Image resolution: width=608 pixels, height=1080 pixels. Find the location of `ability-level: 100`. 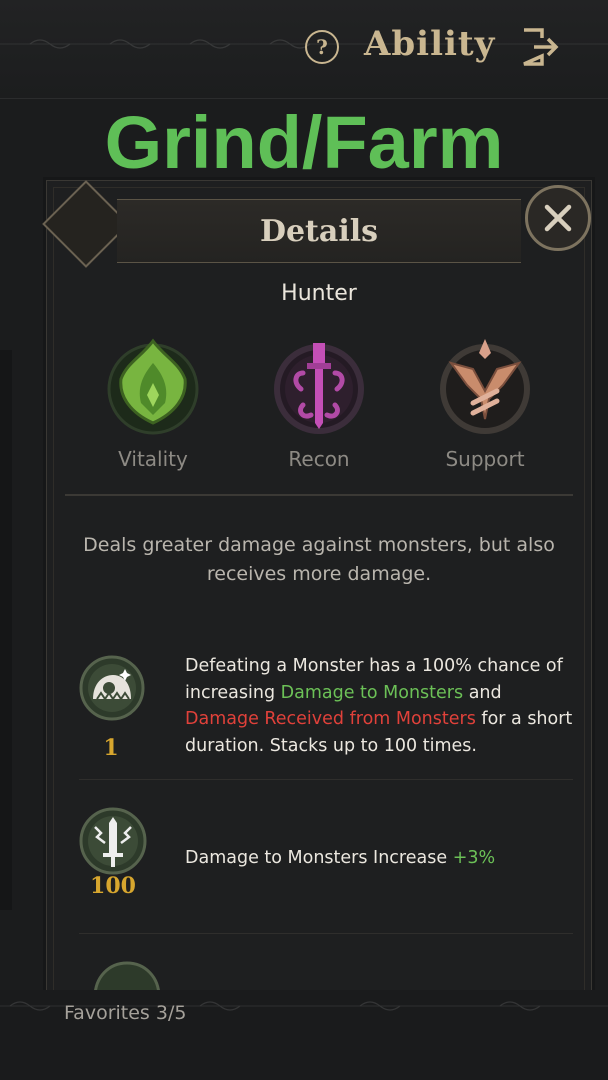

ability-level: 100 is located at coordinates (113, 886).